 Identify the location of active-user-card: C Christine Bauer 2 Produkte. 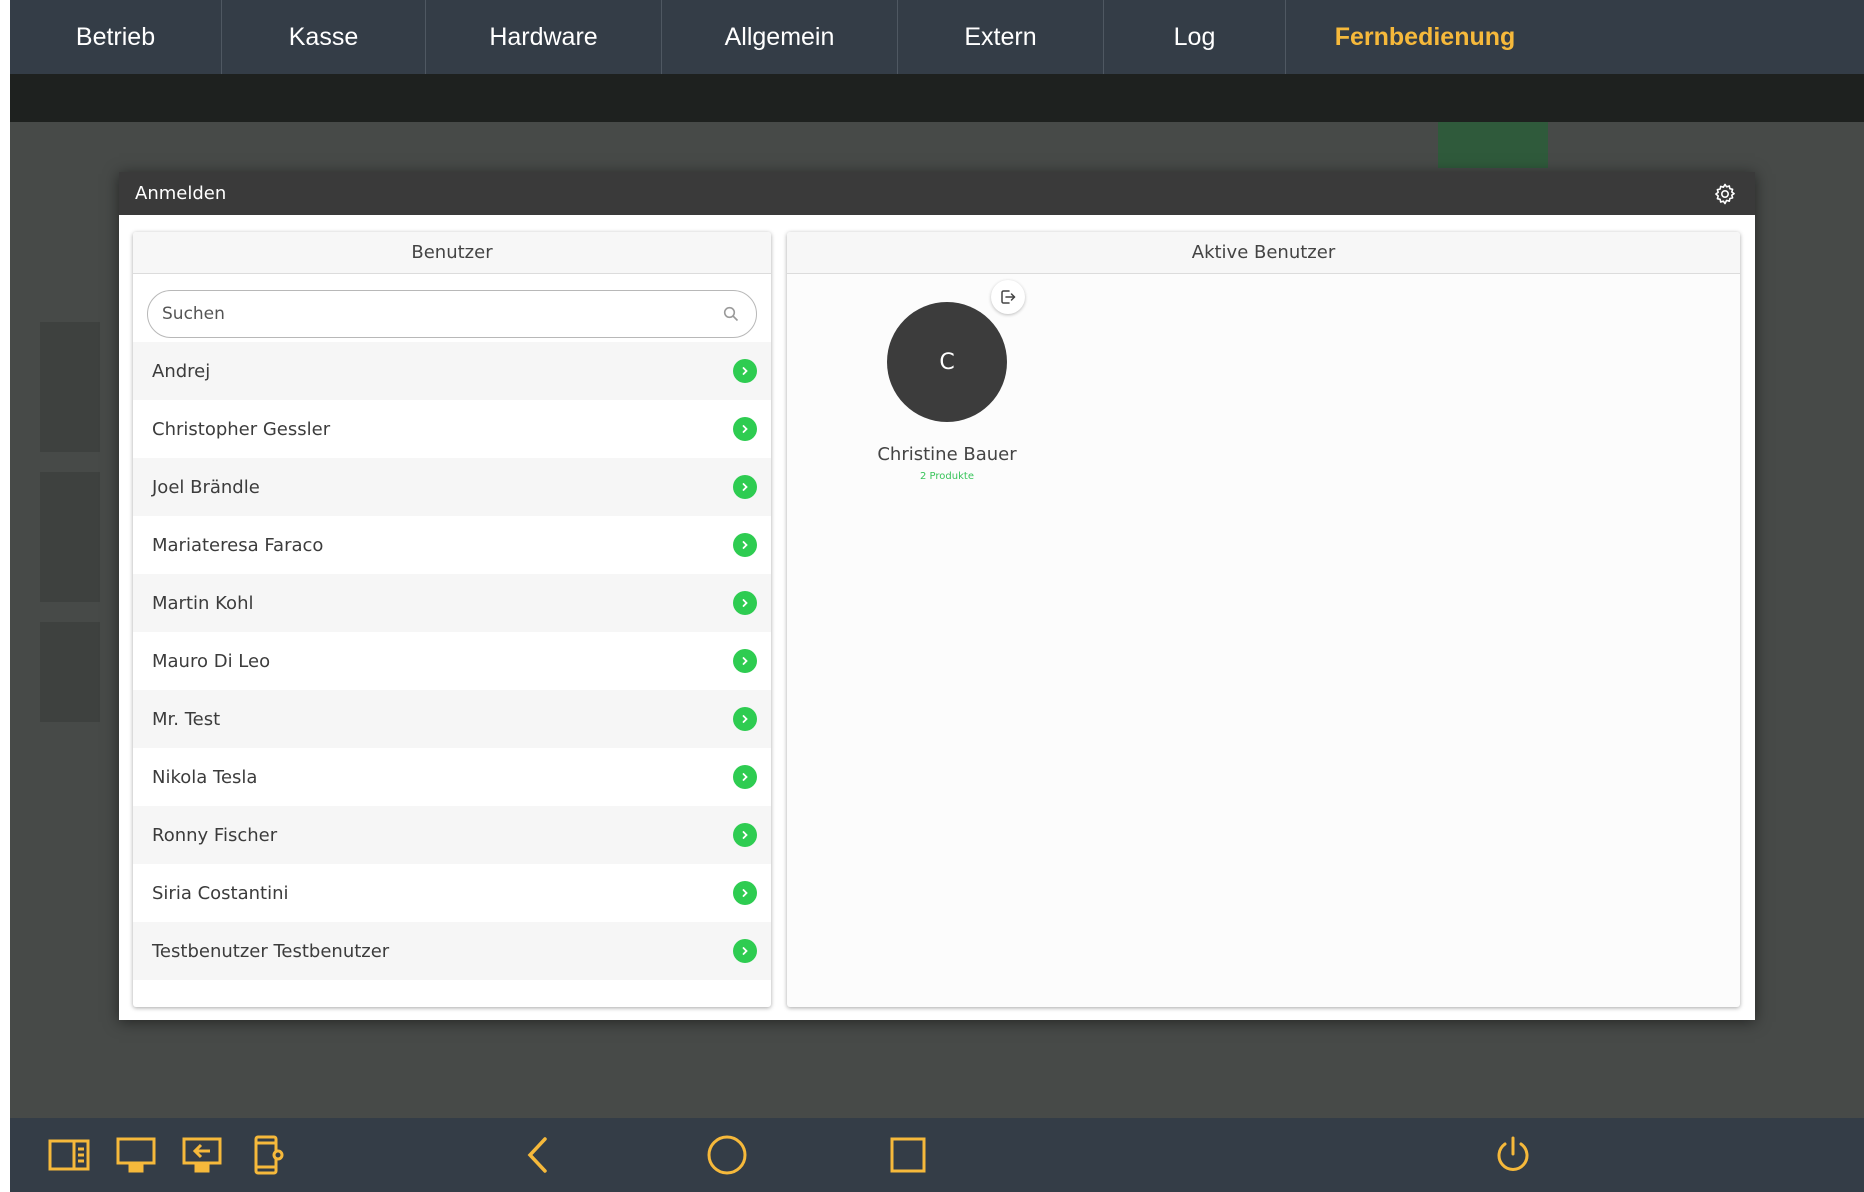
(947, 382).